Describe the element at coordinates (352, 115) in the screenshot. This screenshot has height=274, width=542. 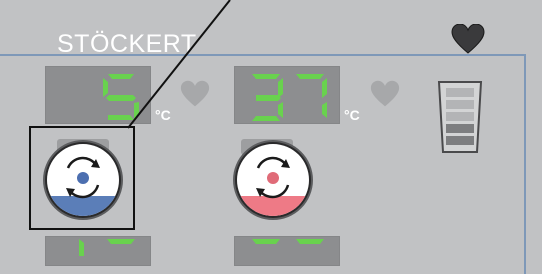
I see `unit-label-2: °C` at that location.